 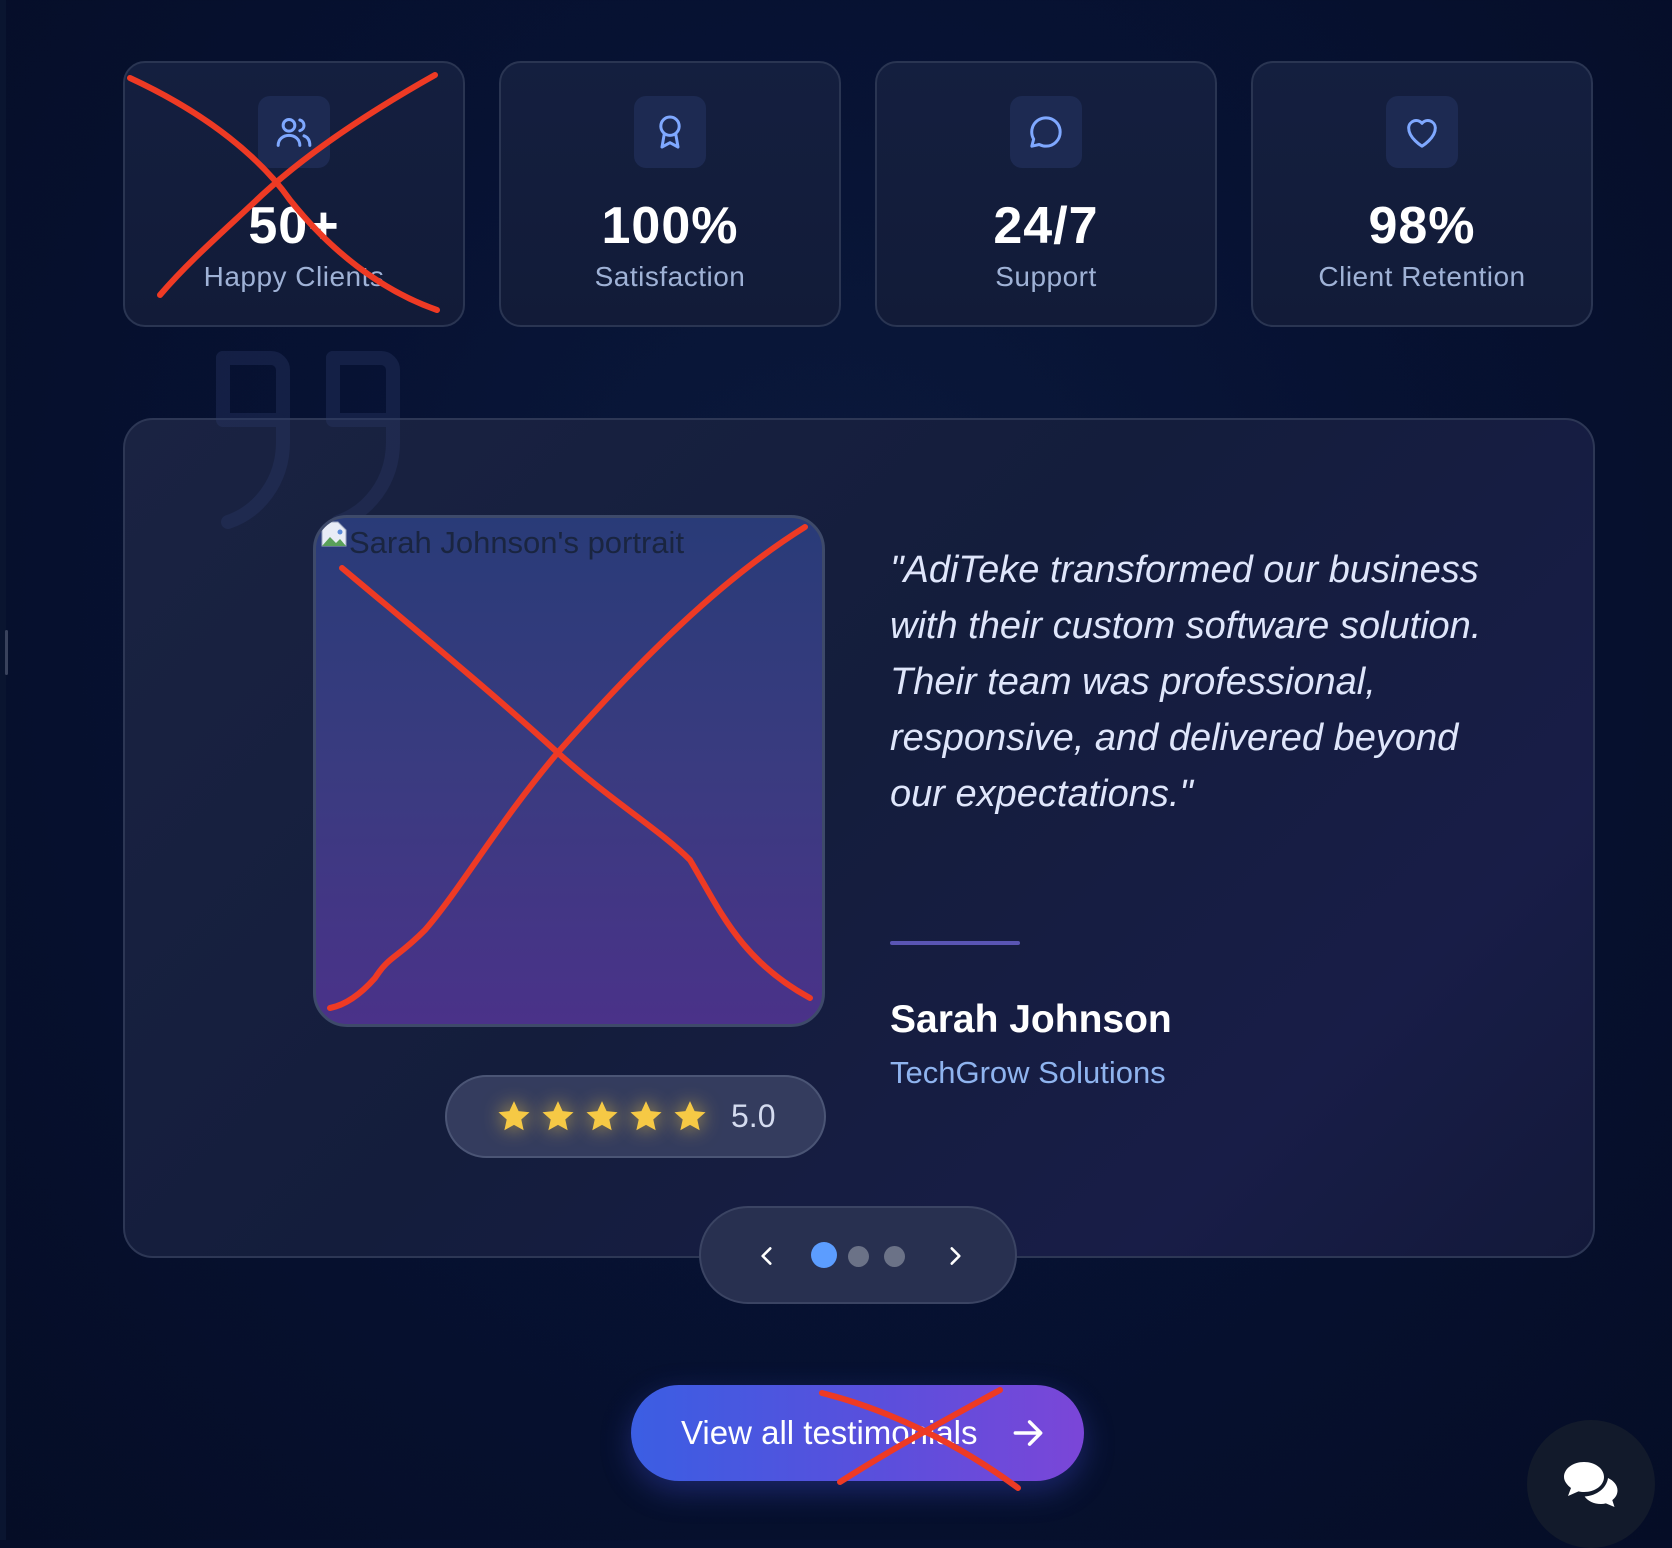 I want to click on left-edge, so click(x=3, y=770).